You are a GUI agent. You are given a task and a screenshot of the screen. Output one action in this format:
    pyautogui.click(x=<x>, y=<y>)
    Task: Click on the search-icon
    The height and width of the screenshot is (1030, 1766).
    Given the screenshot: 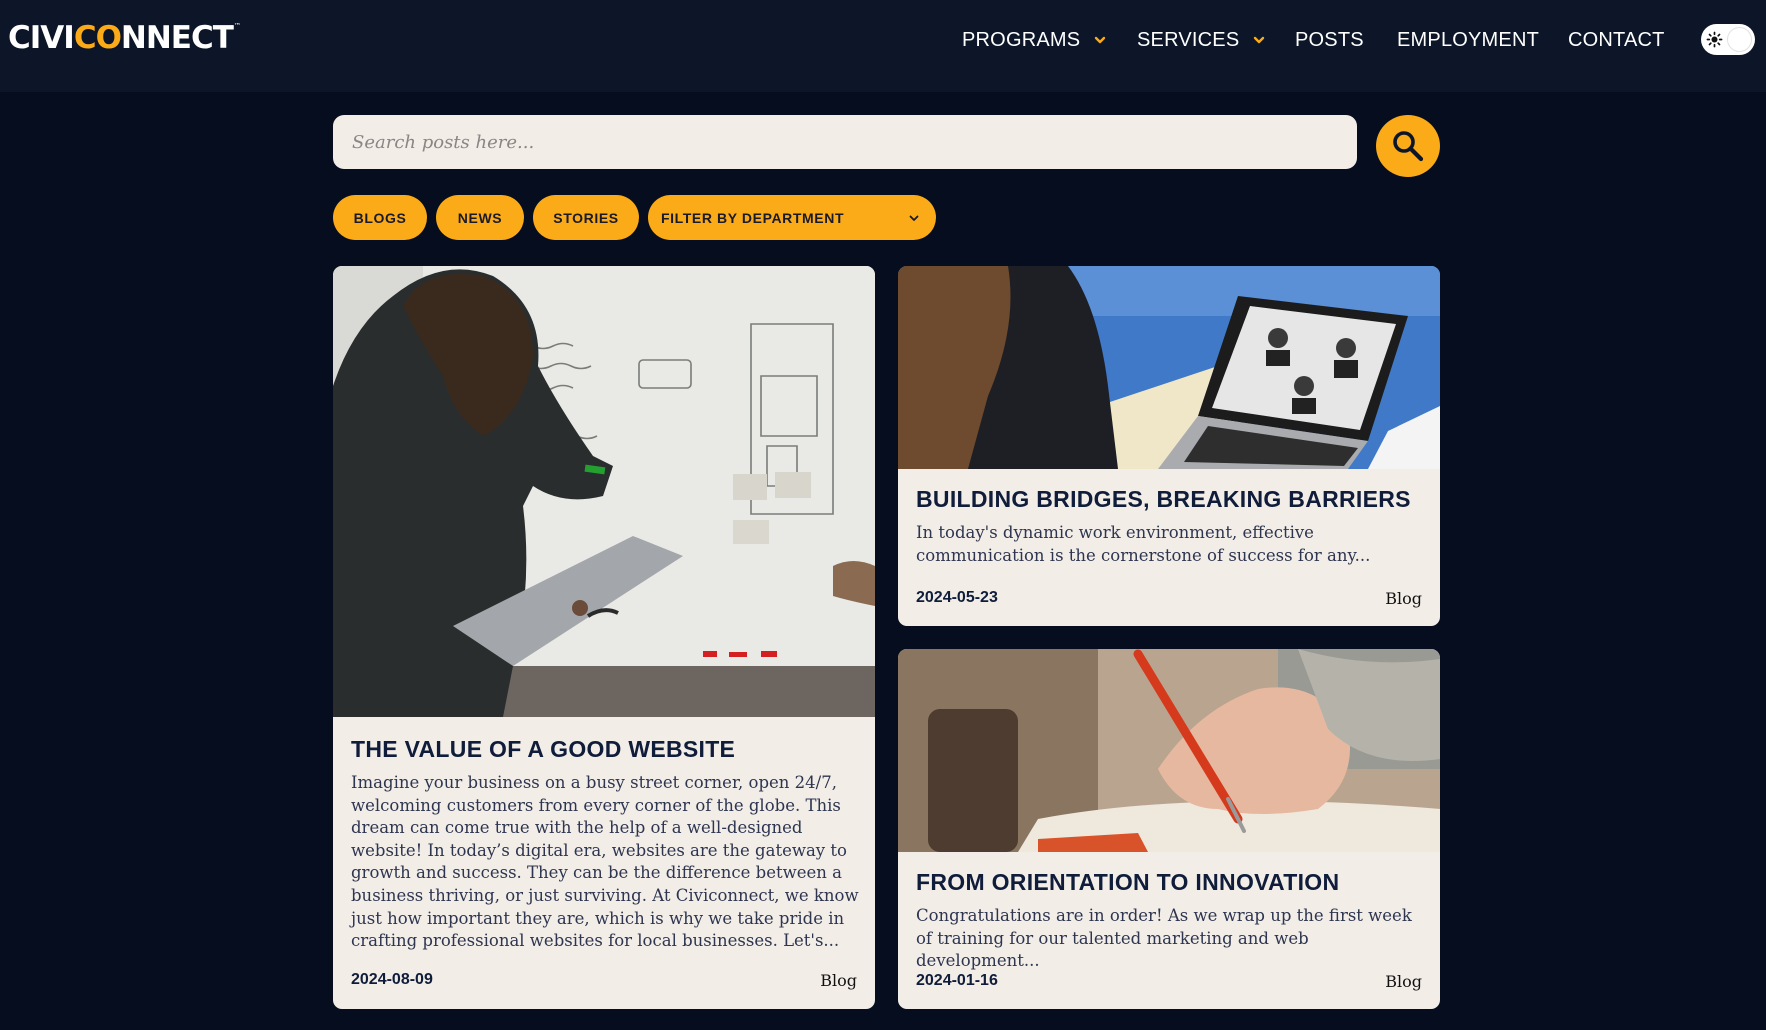 What is the action you would take?
    pyautogui.click(x=1408, y=146)
    